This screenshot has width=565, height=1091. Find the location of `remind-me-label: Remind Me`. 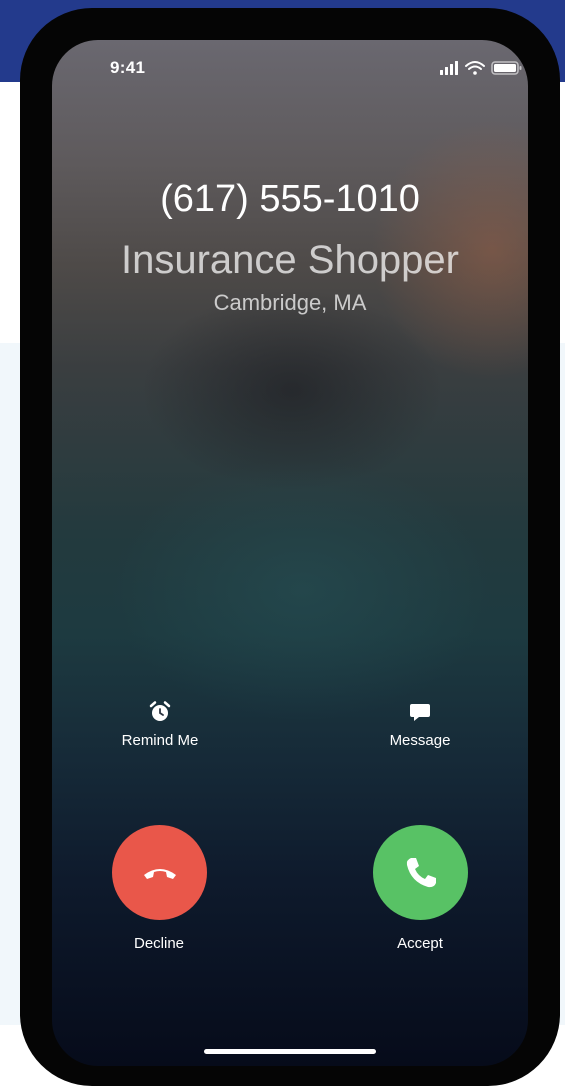

remind-me-label: Remind Me is located at coordinates (160, 740).